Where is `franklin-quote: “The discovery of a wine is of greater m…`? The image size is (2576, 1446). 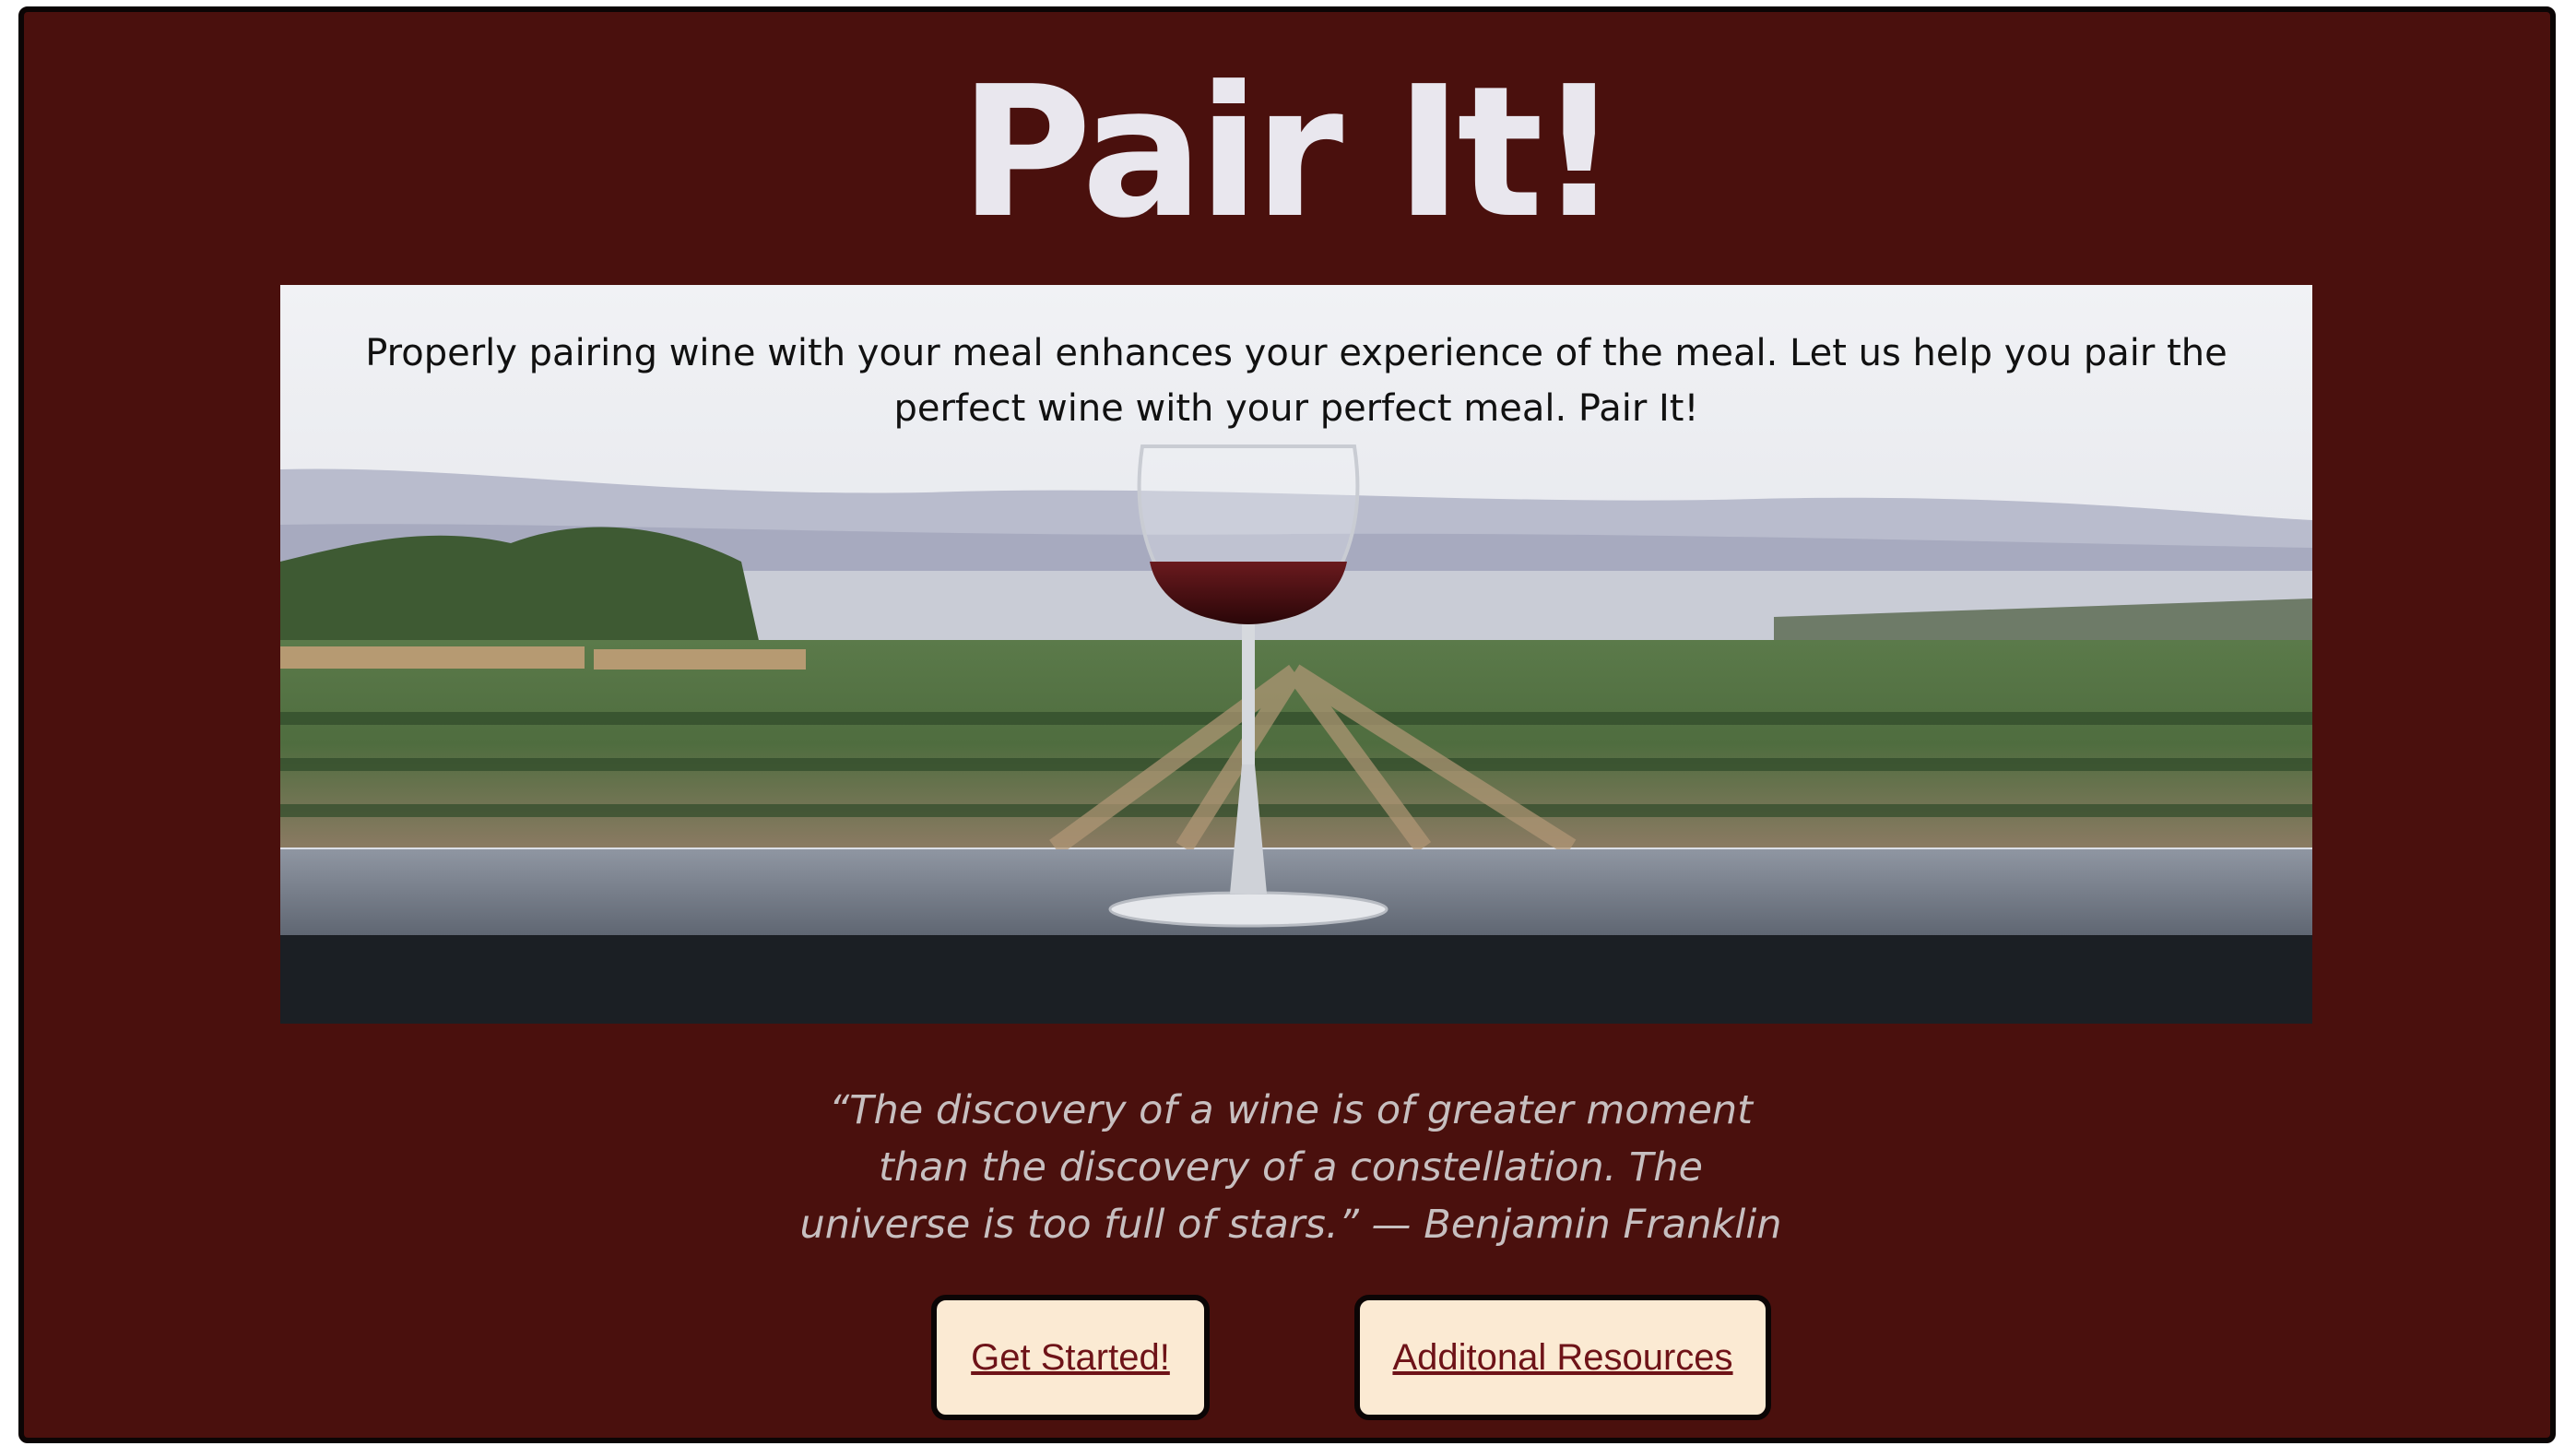 franklin-quote: “The discovery of a wine is of greater m… is located at coordinates (1290, 1167).